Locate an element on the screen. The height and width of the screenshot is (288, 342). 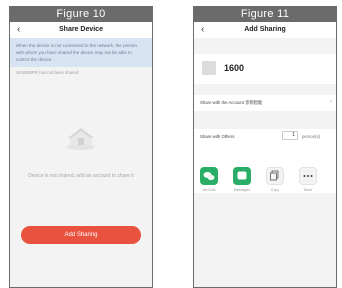
share-option-more: More is located at coordinates (308, 179).